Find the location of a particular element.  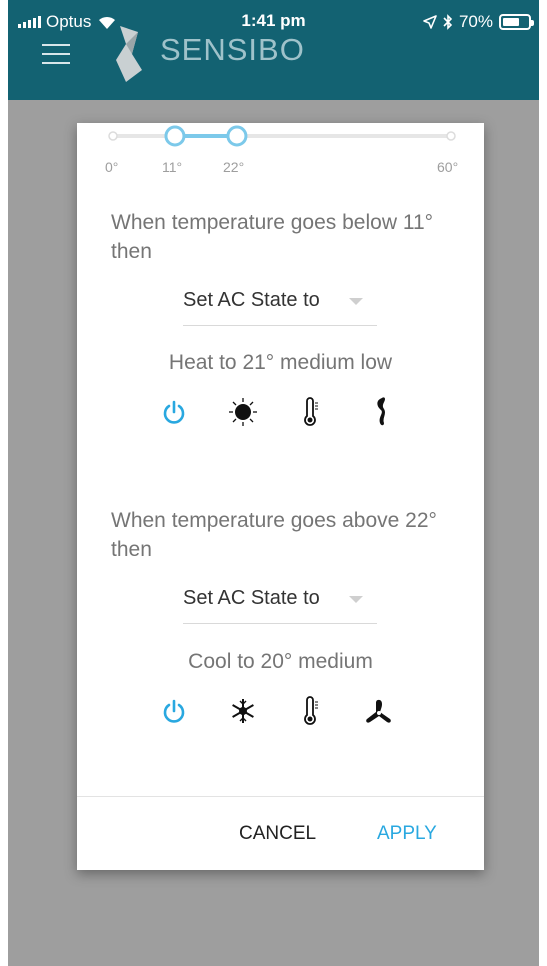

sun-icon is located at coordinates (243, 412).